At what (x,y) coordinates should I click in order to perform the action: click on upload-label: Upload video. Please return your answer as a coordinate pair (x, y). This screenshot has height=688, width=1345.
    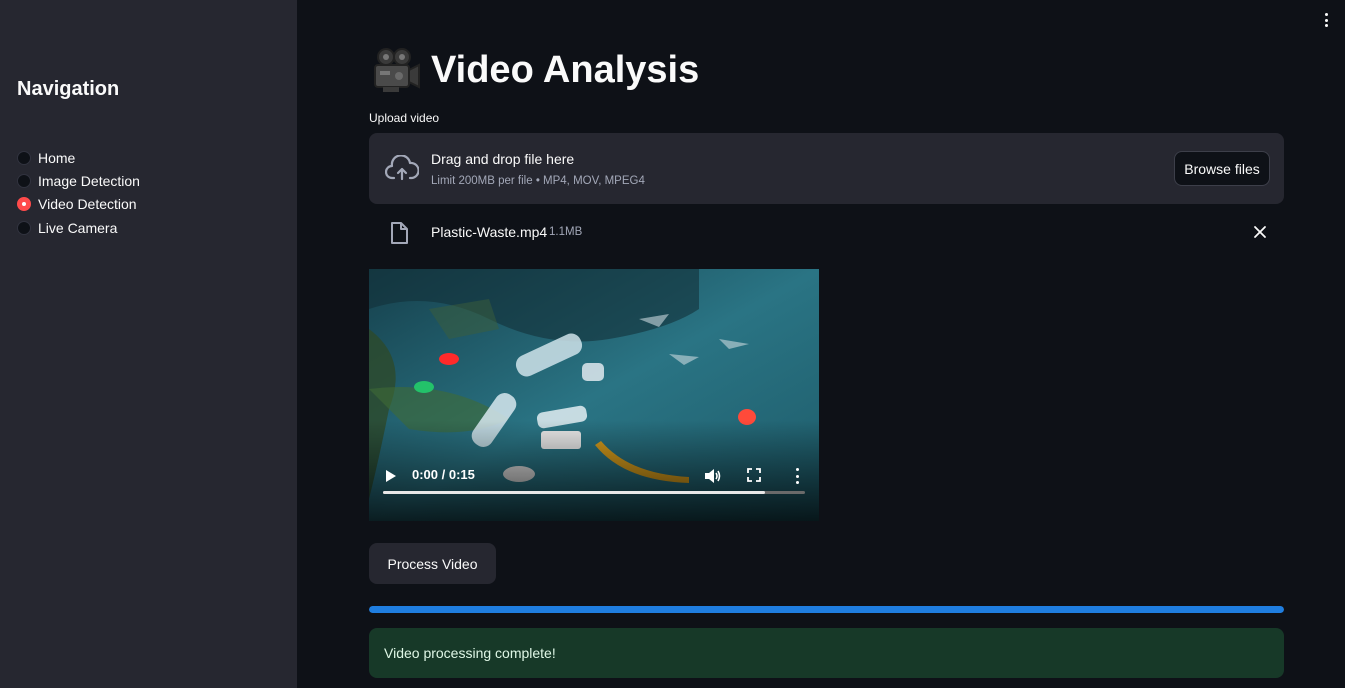
    Looking at the image, I should click on (404, 118).